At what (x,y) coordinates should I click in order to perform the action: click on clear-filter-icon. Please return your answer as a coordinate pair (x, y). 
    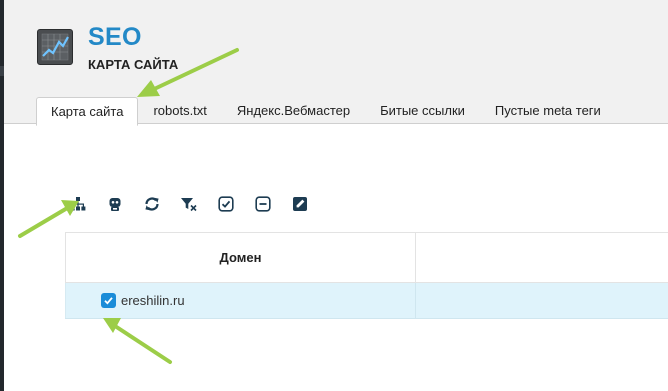
    Looking at the image, I should click on (189, 204).